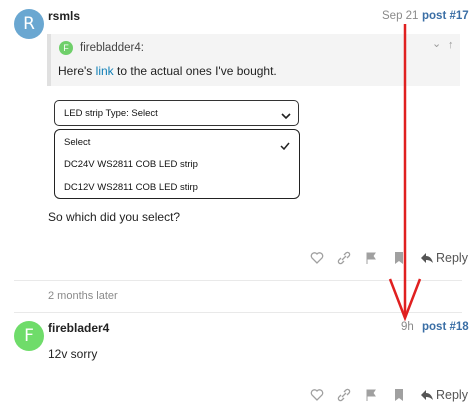 This screenshot has height=413, width=474. What do you see at coordinates (405, 173) in the screenshot?
I see `annotation-arrow` at bounding box center [405, 173].